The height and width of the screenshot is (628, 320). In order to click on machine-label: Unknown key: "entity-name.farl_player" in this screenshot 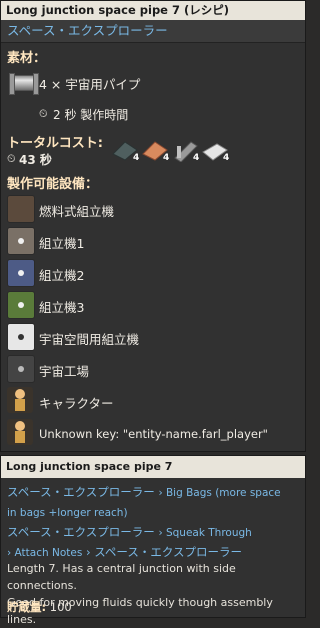, I will do `click(153, 434)`.